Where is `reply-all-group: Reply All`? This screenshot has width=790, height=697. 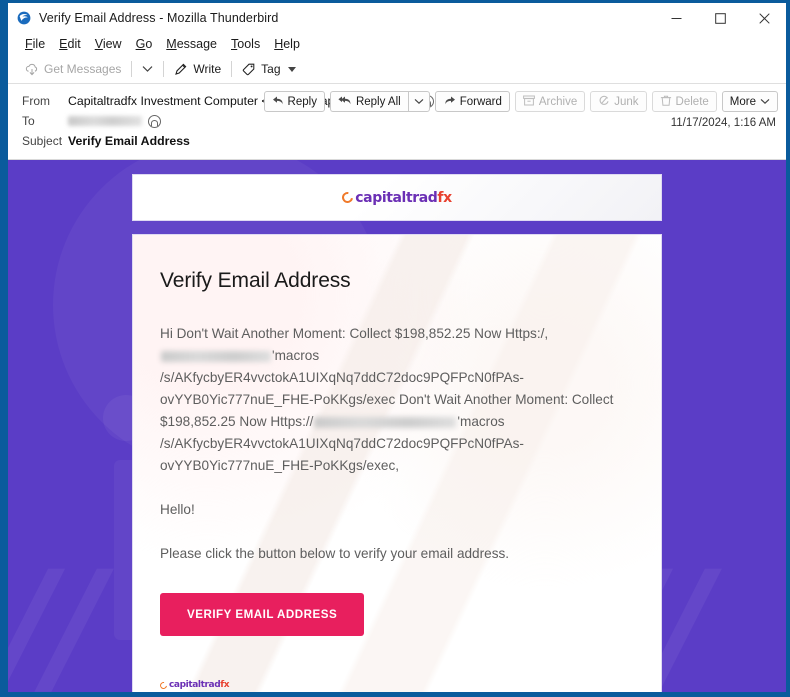 reply-all-group: Reply All is located at coordinates (379, 101).